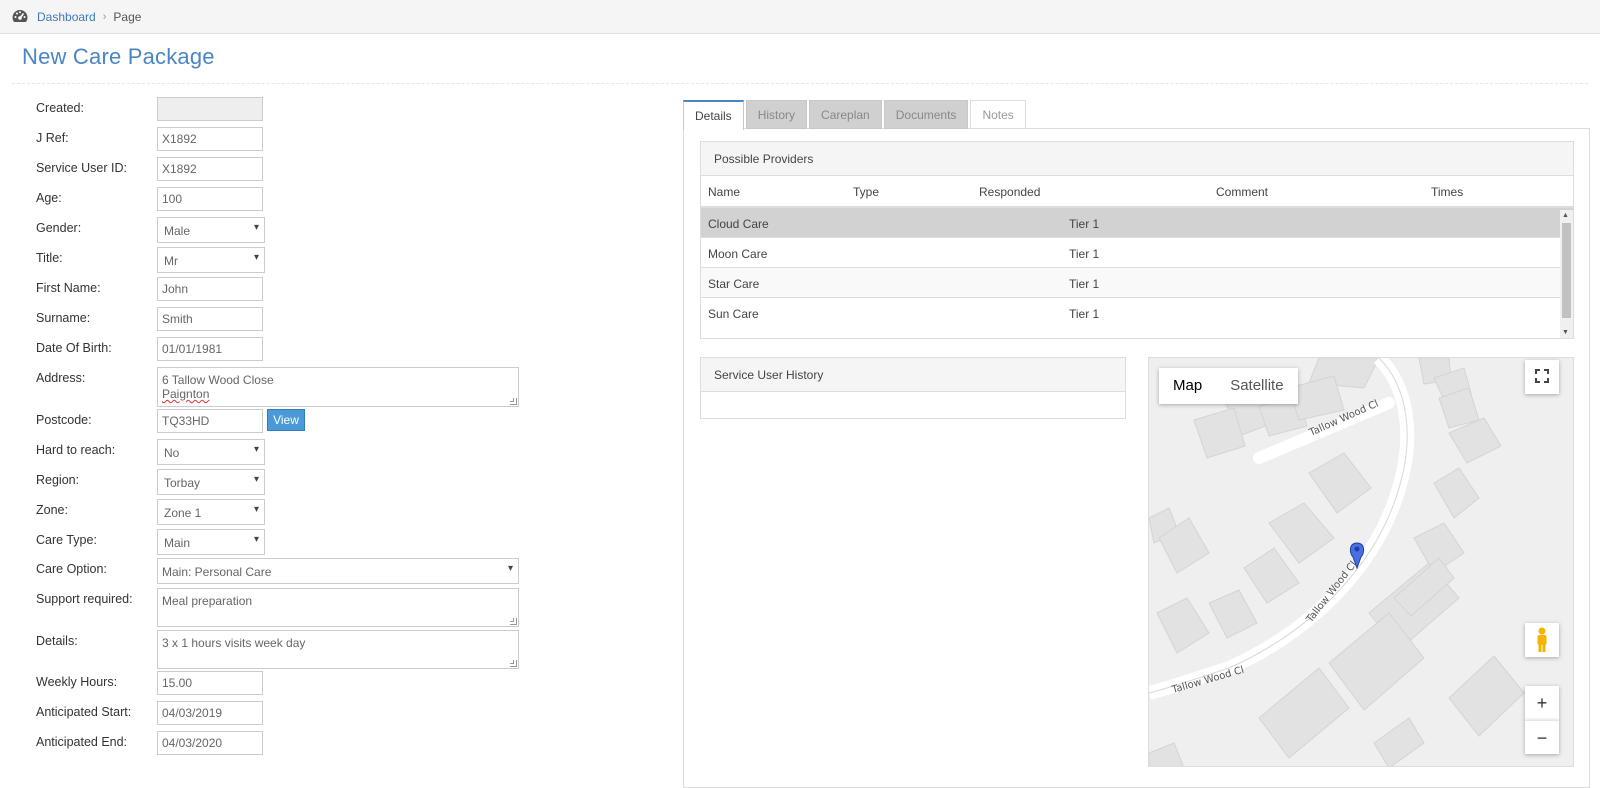 This screenshot has width=1600, height=788. I want to click on weekly-hours-label: Weekly Hours:, so click(77, 682).